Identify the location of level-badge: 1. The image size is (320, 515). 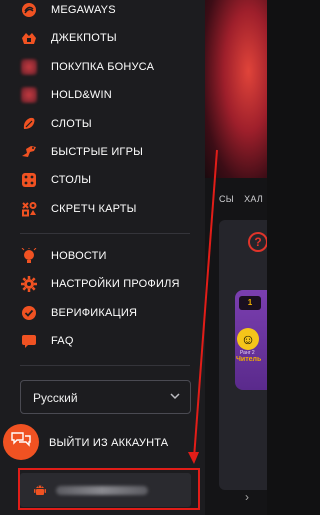
(250, 303).